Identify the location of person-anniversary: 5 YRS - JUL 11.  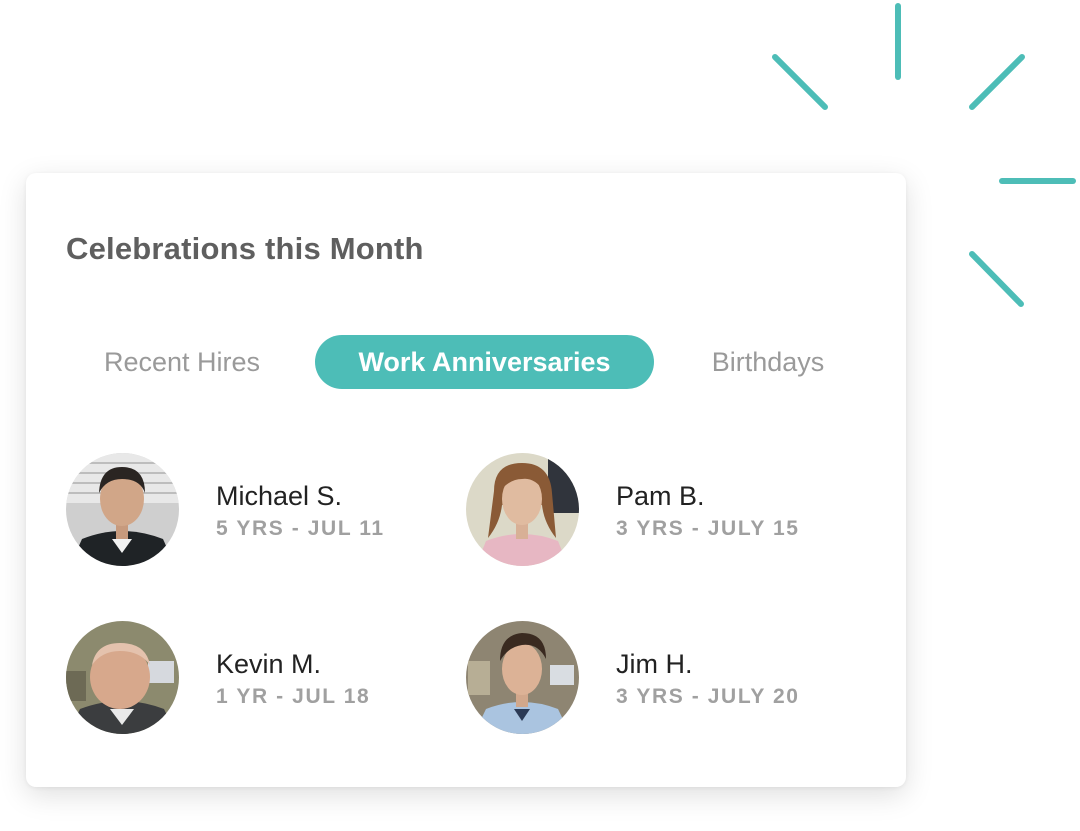
(300, 528).